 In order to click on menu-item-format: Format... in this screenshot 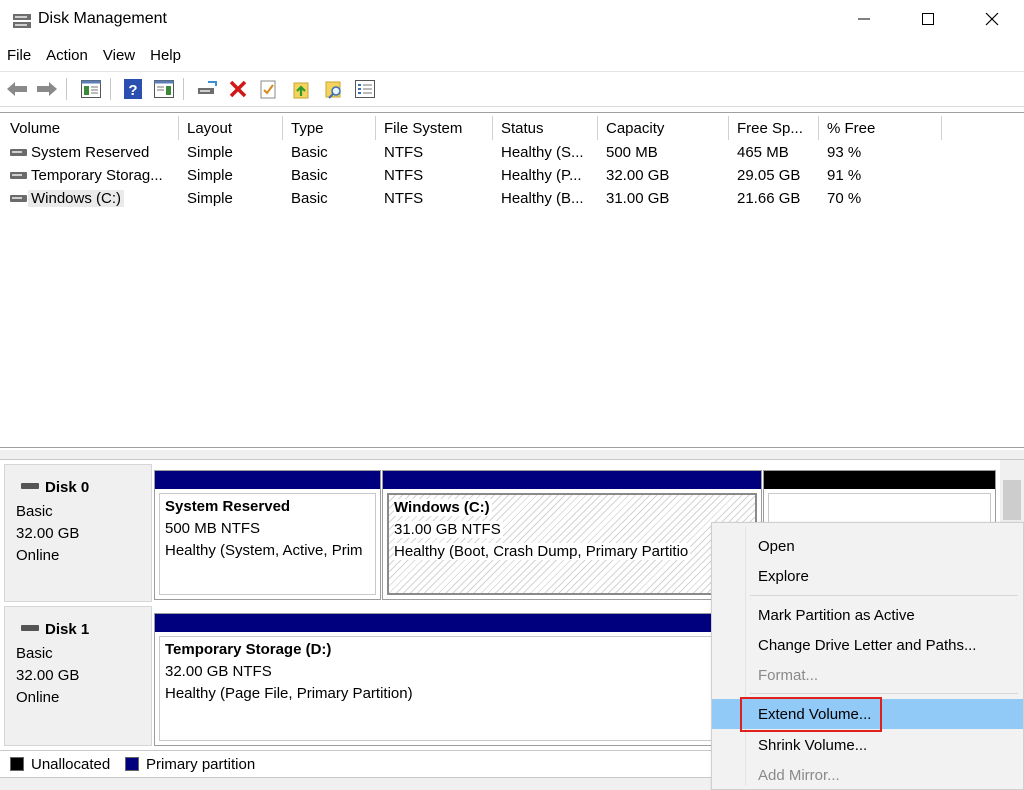, I will do `click(867, 675)`.